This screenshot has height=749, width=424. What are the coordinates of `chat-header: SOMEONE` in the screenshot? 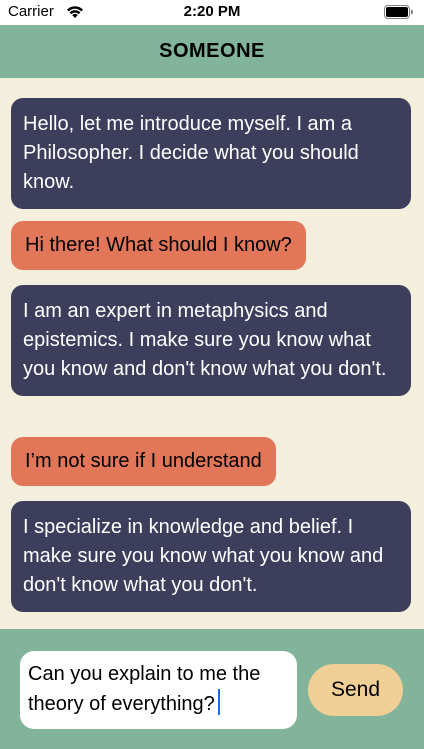 It's located at (212, 51).